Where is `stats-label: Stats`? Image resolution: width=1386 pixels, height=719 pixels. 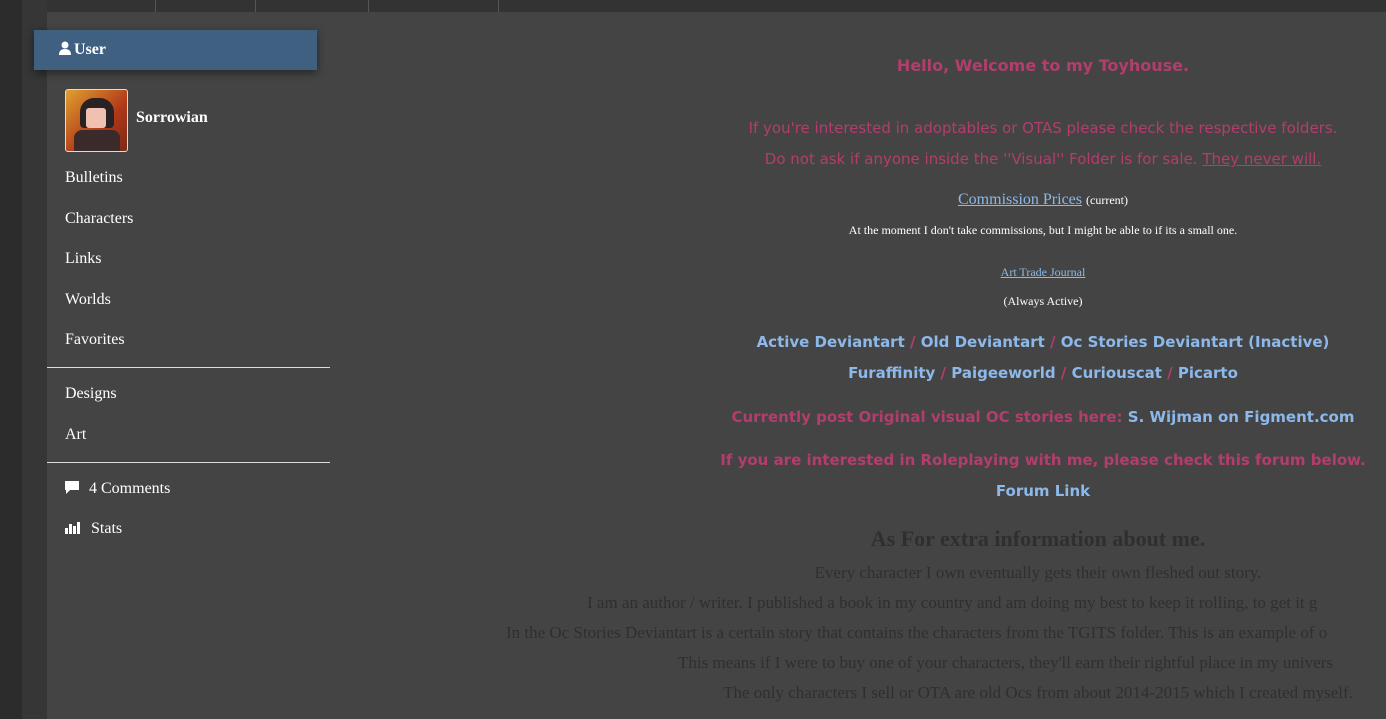
stats-label: Stats is located at coordinates (107, 528).